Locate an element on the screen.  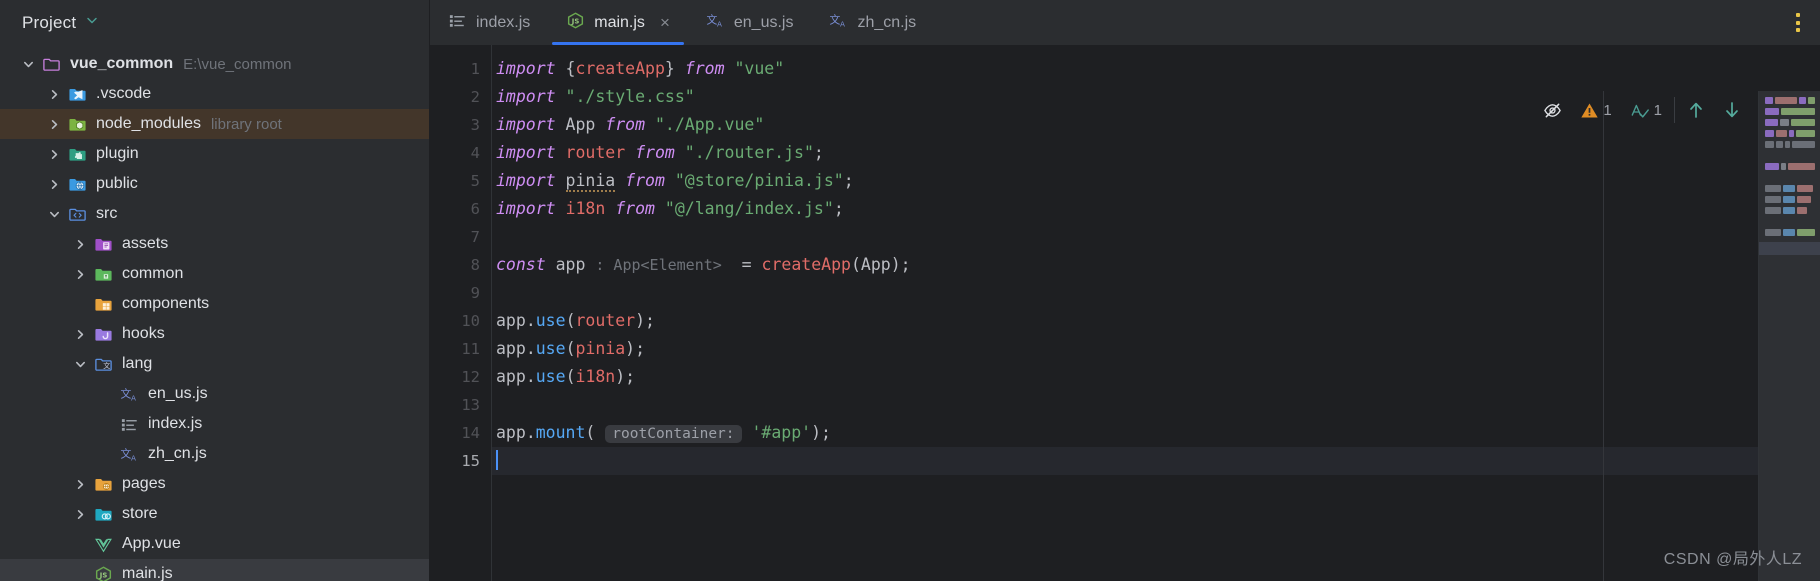
tree-item-main-js: JS main.js is located at coordinates (214, 570).